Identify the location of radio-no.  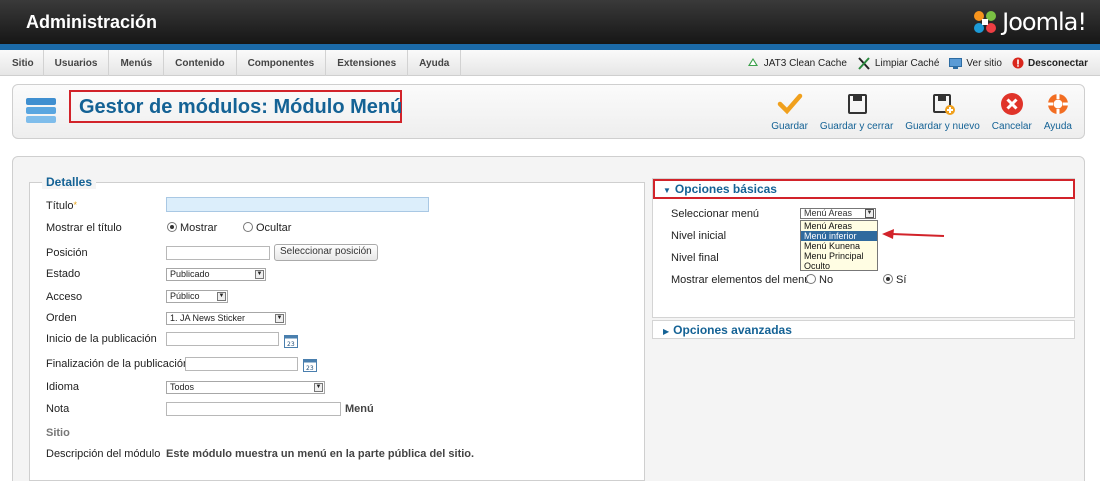
(811, 279).